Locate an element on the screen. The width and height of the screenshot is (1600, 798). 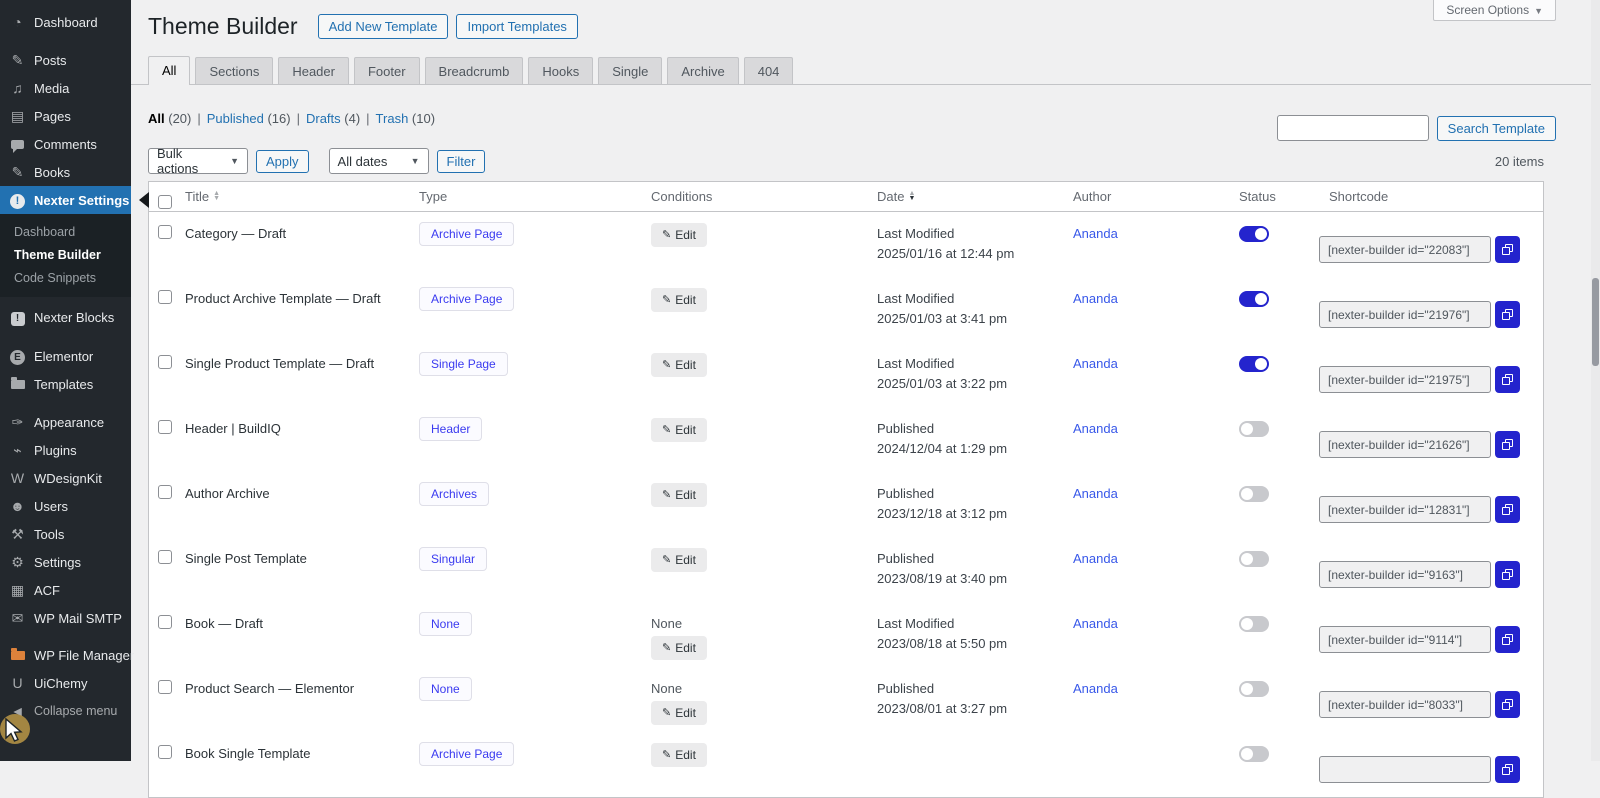
sidebar-item-wdesignkit: W WDesignKit is located at coordinates (65, 478).